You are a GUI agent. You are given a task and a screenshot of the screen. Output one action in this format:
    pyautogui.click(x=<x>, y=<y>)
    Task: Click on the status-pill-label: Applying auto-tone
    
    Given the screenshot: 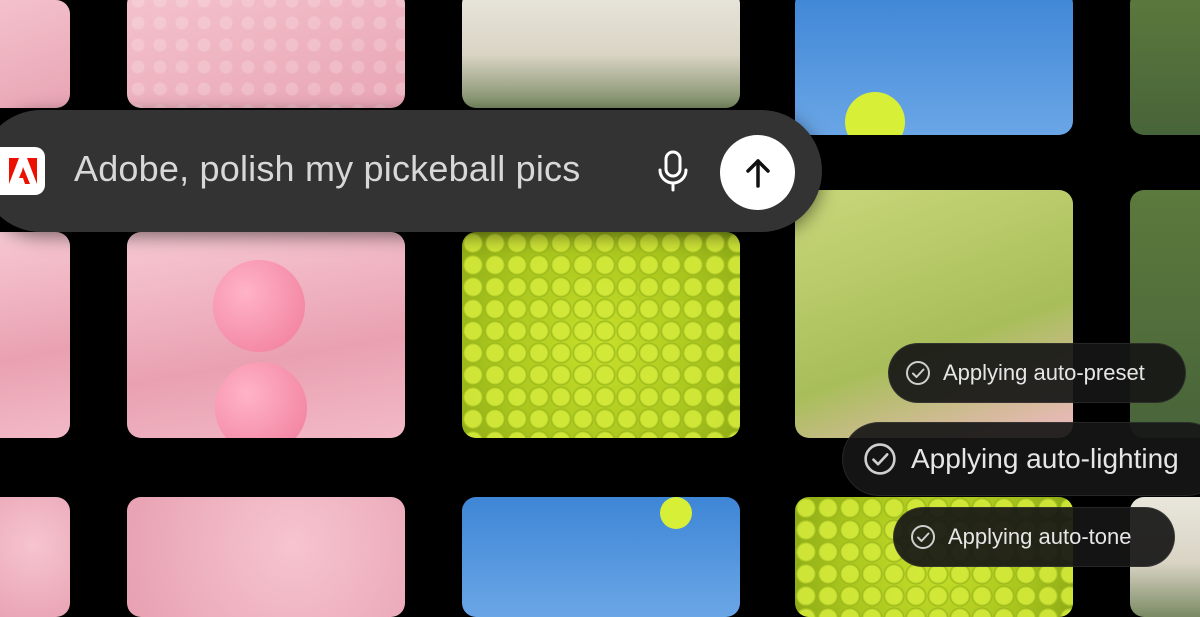 What is the action you would take?
    pyautogui.click(x=1040, y=536)
    